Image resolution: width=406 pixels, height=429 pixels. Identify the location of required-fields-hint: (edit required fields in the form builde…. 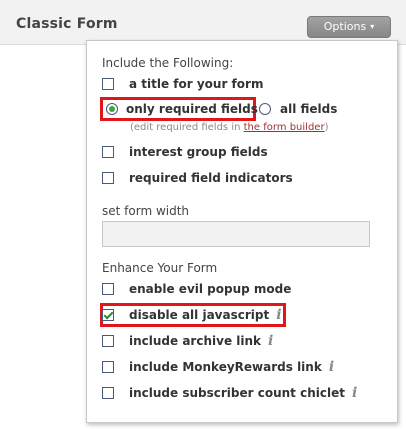
(229, 127).